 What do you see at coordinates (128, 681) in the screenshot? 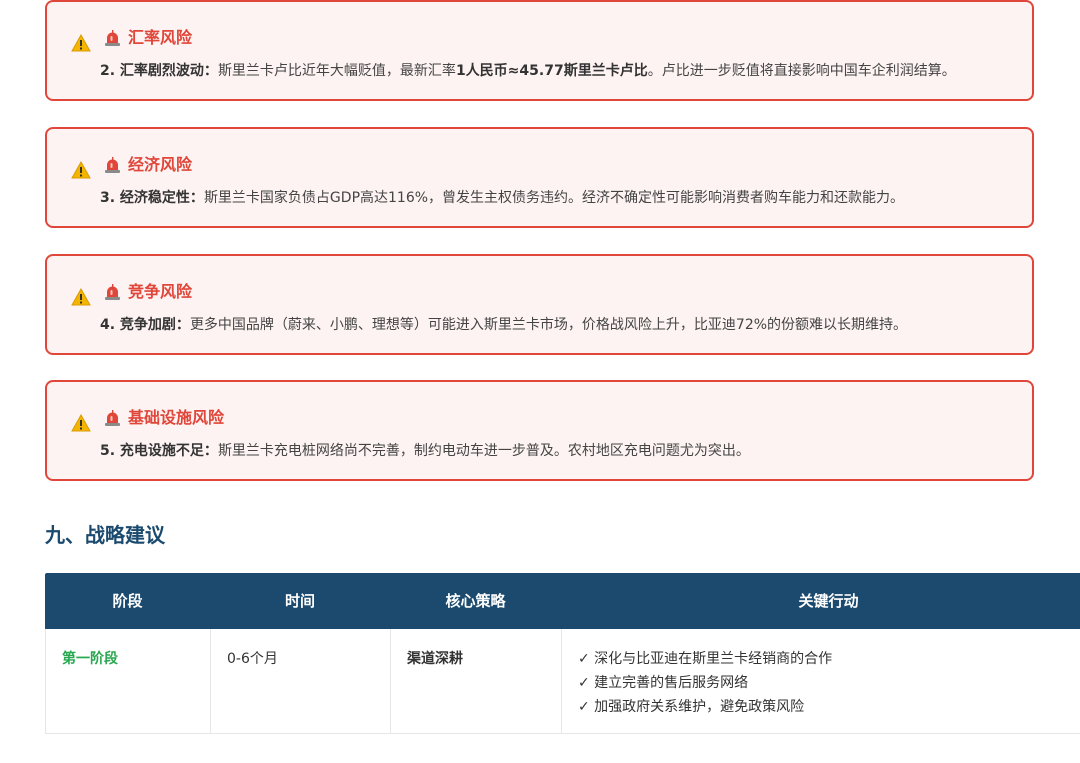
I see `stage-cell: 第一阶段` at bounding box center [128, 681].